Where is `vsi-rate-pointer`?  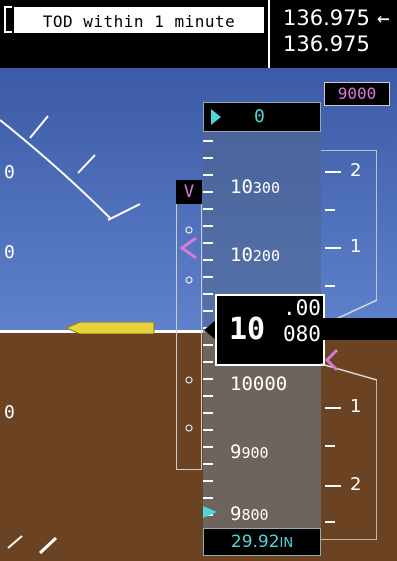 vsi-rate-pointer is located at coordinates (359, 329).